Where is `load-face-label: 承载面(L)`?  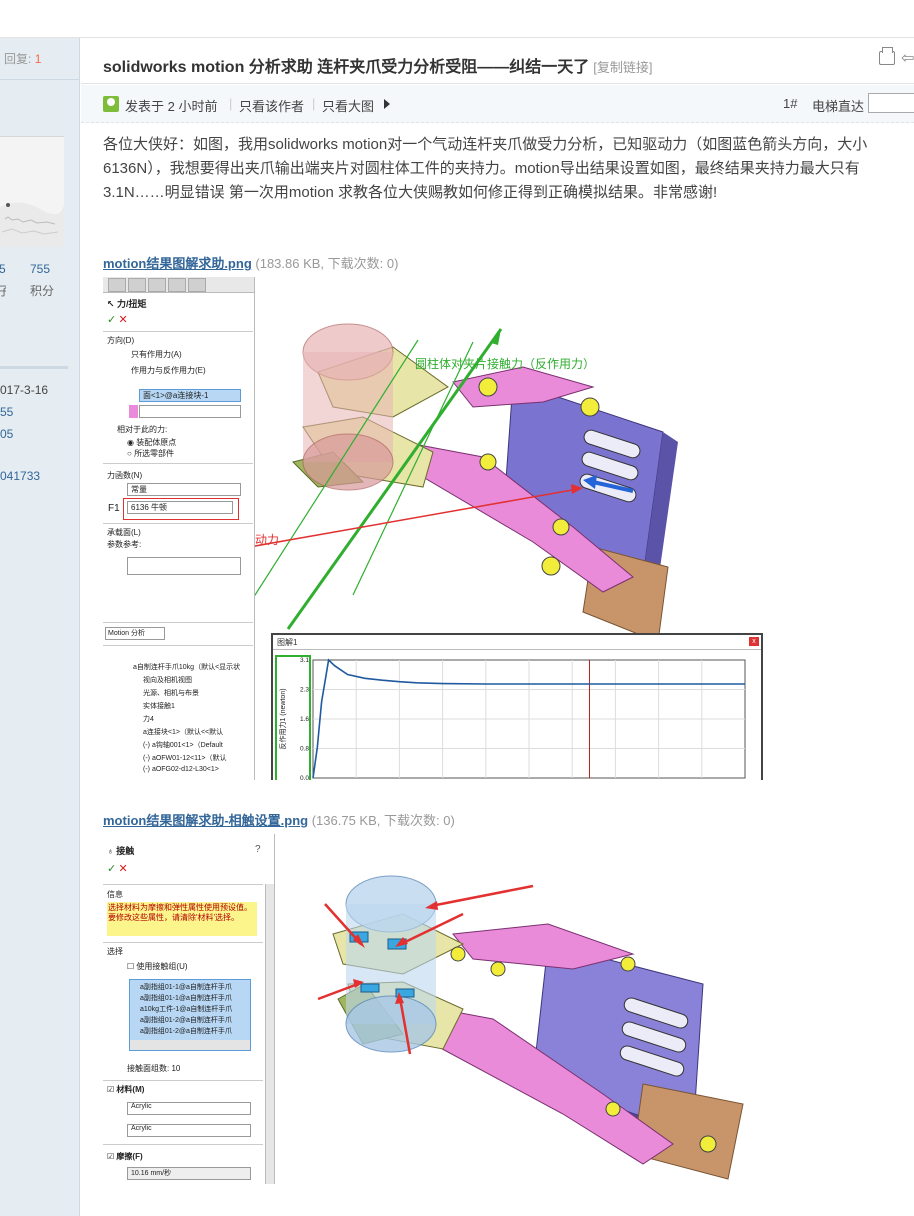 load-face-label: 承载面(L) is located at coordinates (124, 532).